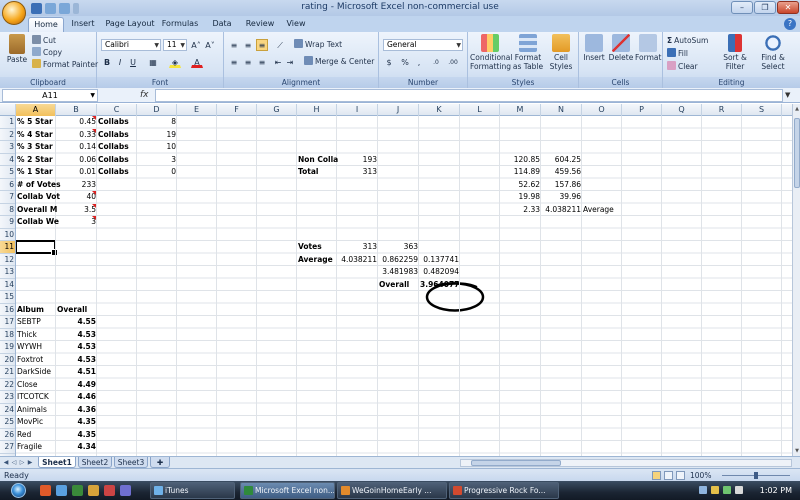 The width and height of the screenshot is (800, 500). I want to click on browser-icon, so click(45, 490).